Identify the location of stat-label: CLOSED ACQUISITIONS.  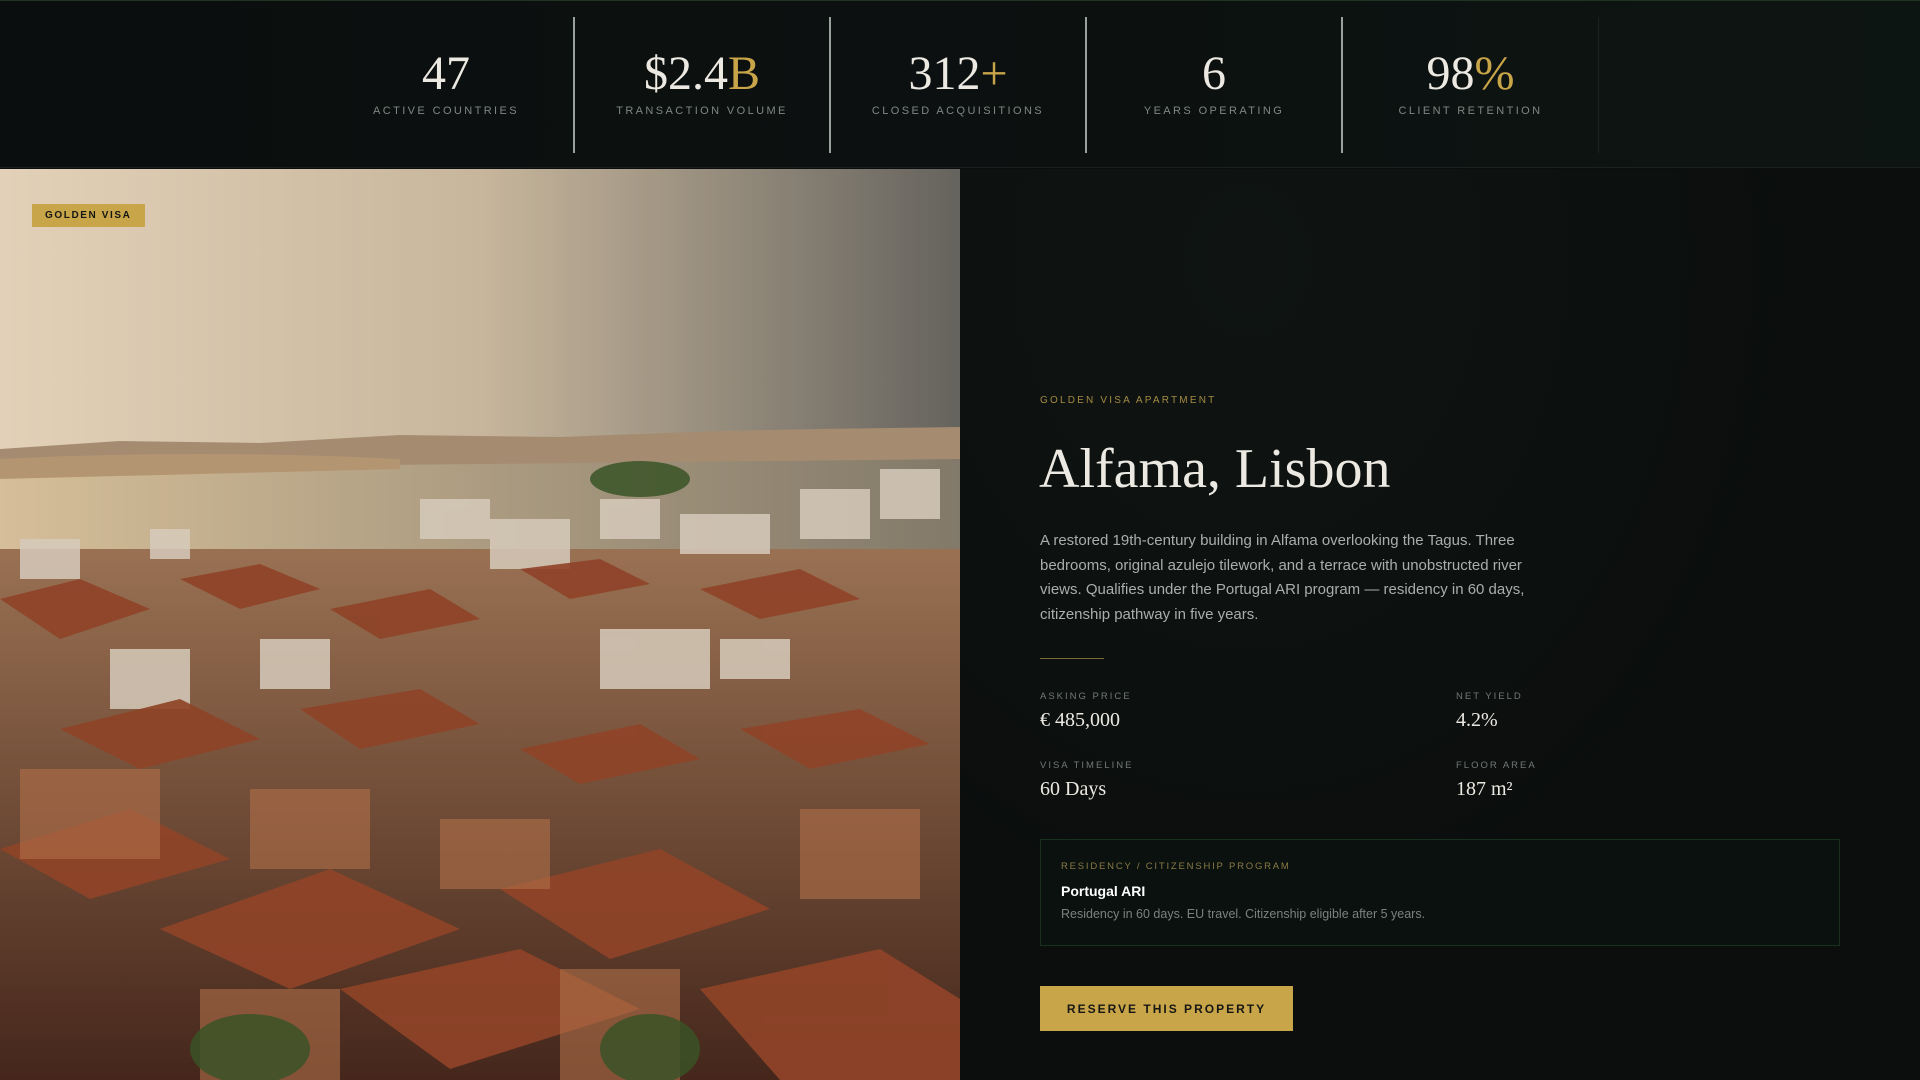
(958, 111).